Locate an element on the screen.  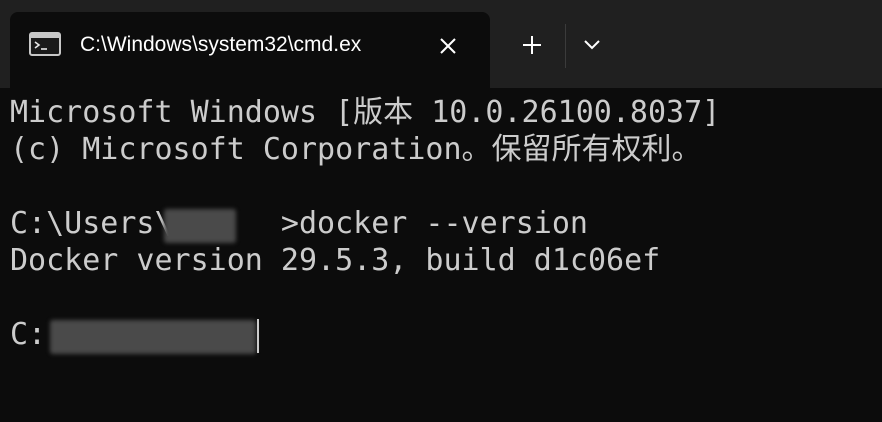
terminal-line-command: C:\Users\ >docker --version is located at coordinates (299, 223).